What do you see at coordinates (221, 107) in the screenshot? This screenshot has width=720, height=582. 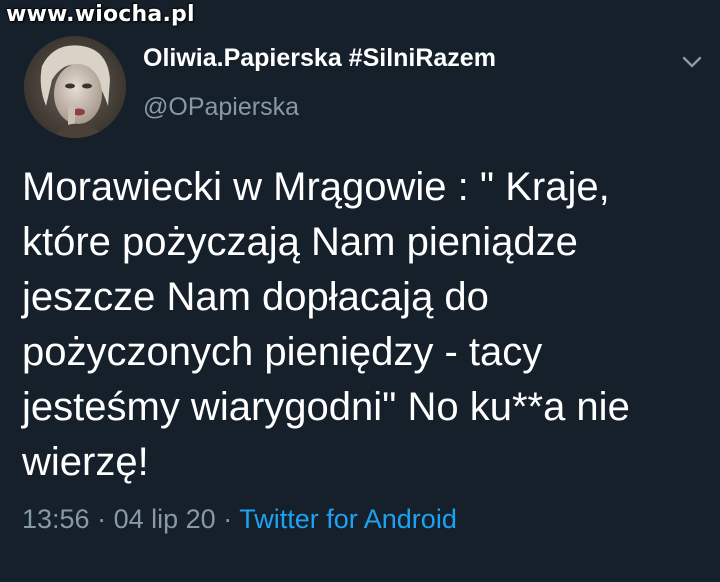 I see `user-handle: @OPapierska` at bounding box center [221, 107].